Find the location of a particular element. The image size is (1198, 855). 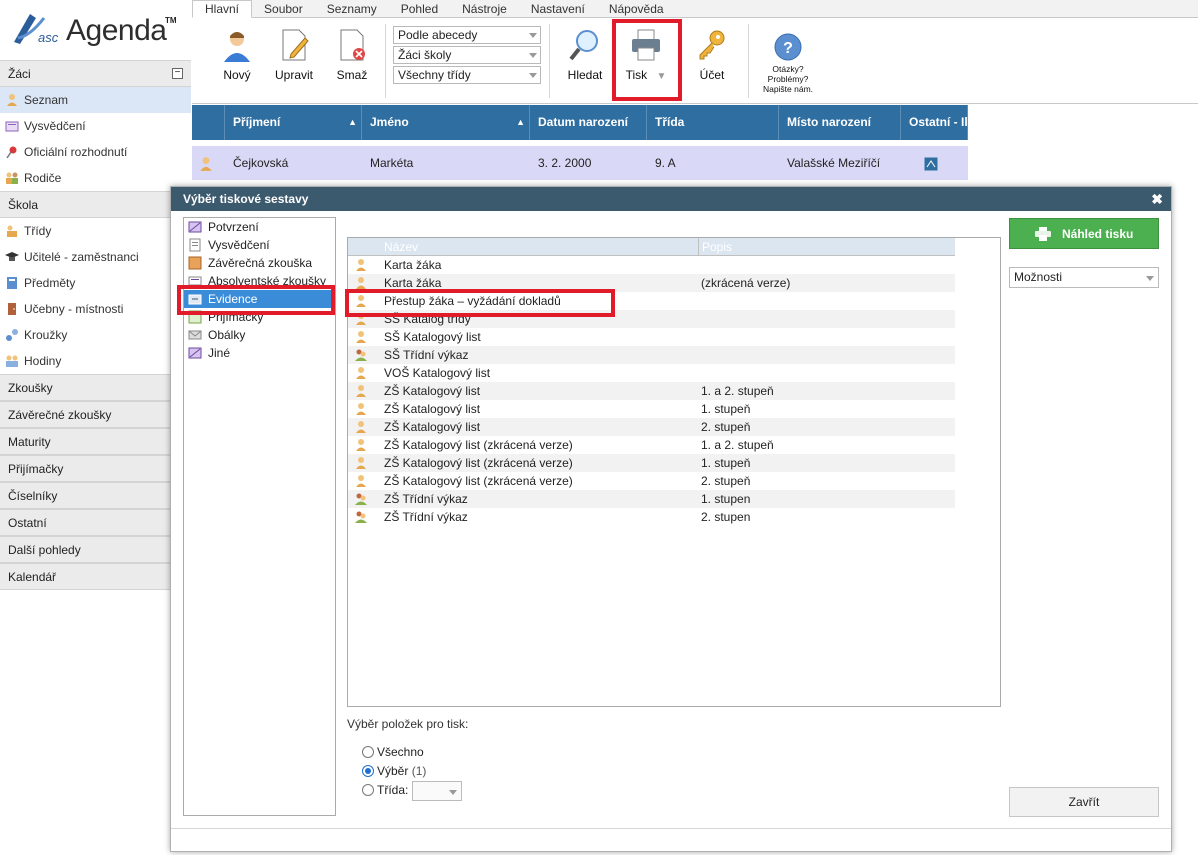

category-label: Závěrečná zkouška is located at coordinates (260, 263).